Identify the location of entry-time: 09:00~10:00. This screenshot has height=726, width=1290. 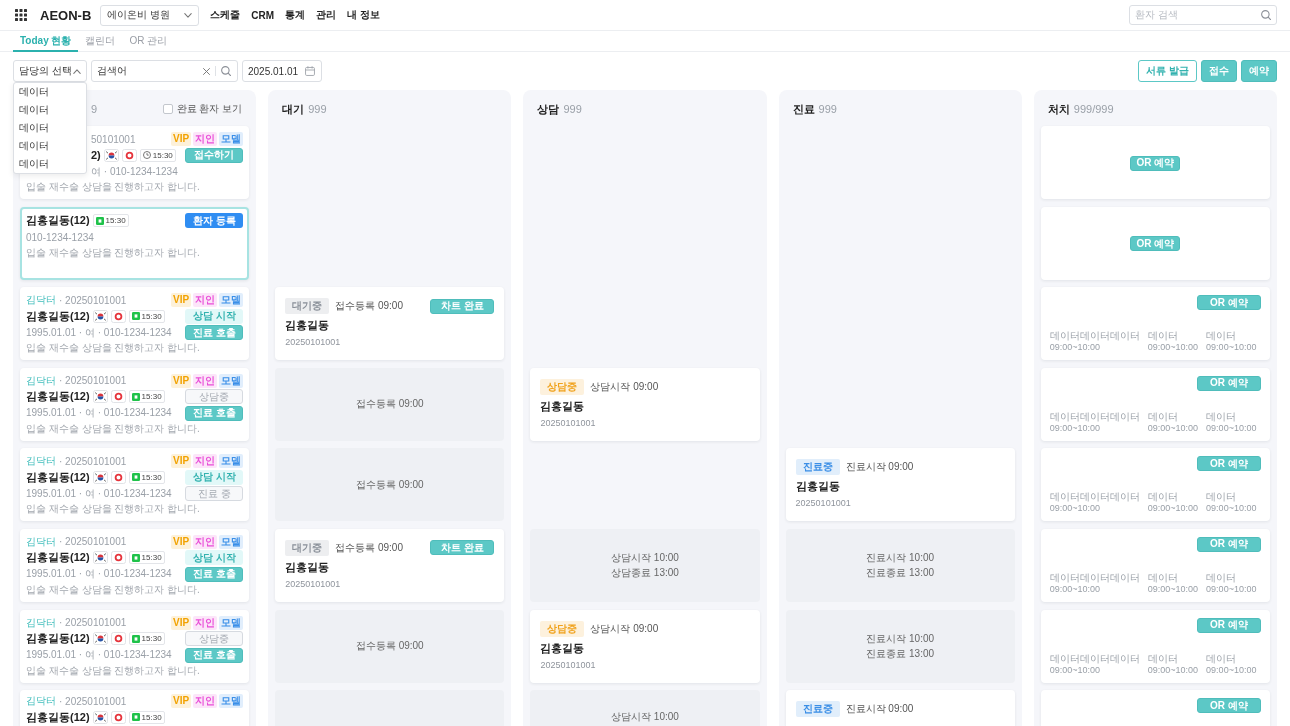
(1231, 509).